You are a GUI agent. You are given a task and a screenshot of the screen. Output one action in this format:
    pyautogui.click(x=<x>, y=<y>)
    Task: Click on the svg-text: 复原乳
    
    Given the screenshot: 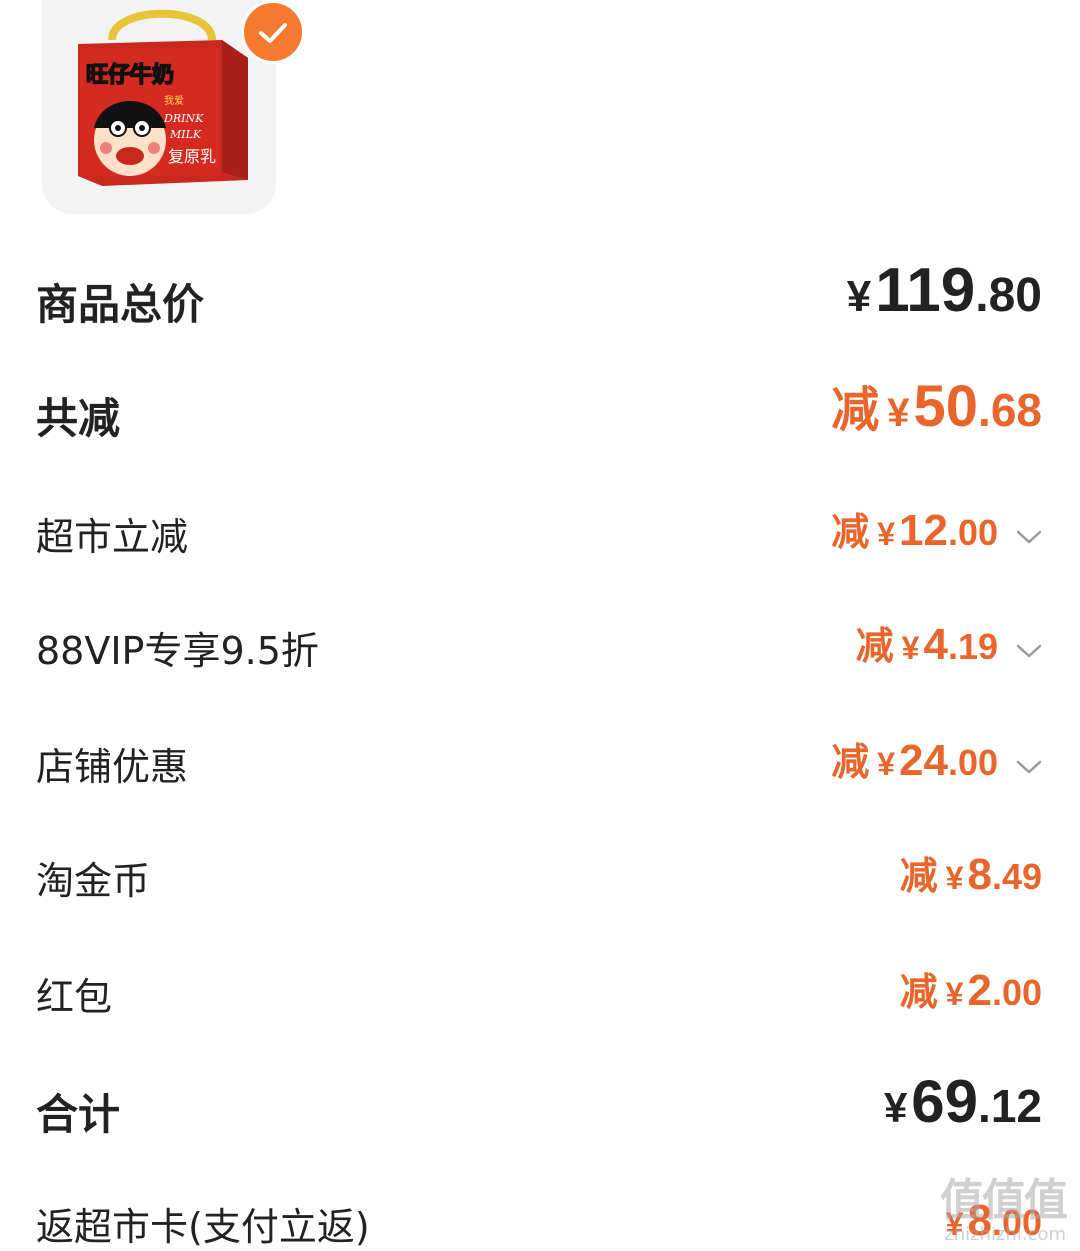 What is the action you would take?
    pyautogui.click(x=192, y=156)
    